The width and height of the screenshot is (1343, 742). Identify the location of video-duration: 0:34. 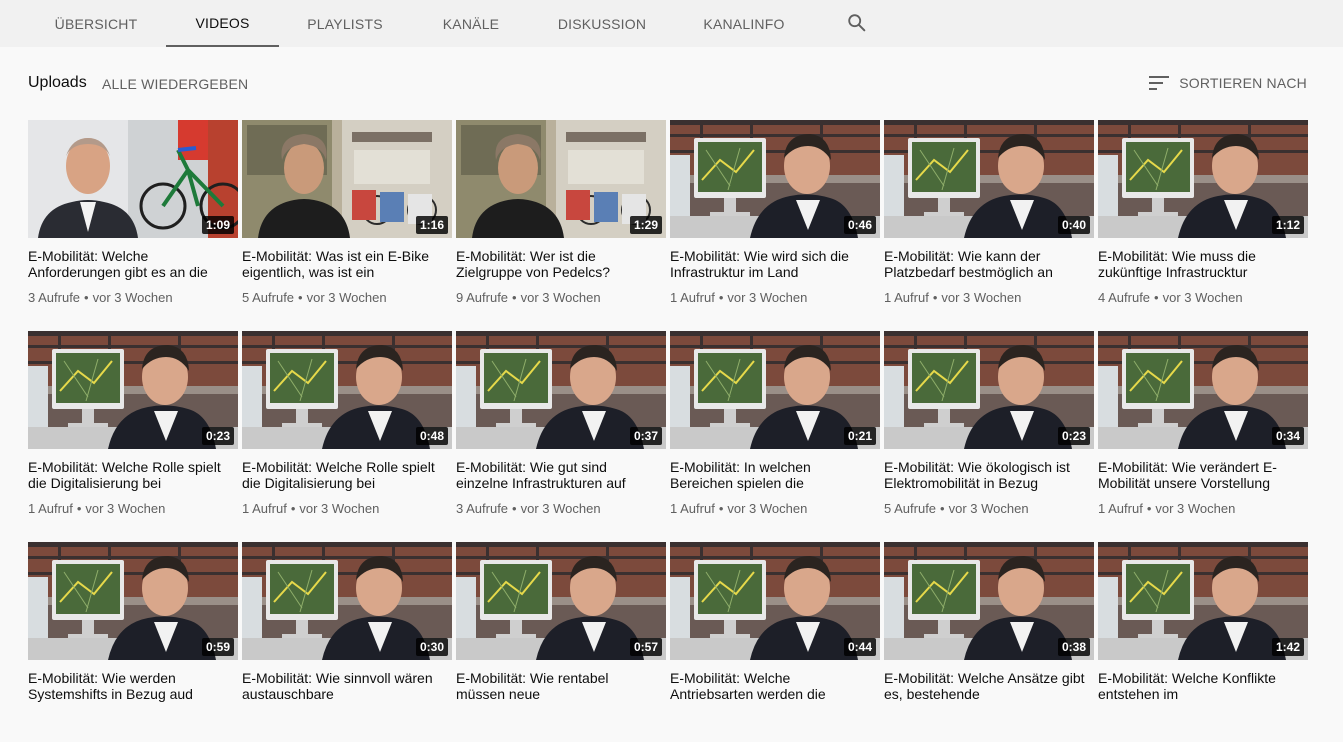
(1287, 436).